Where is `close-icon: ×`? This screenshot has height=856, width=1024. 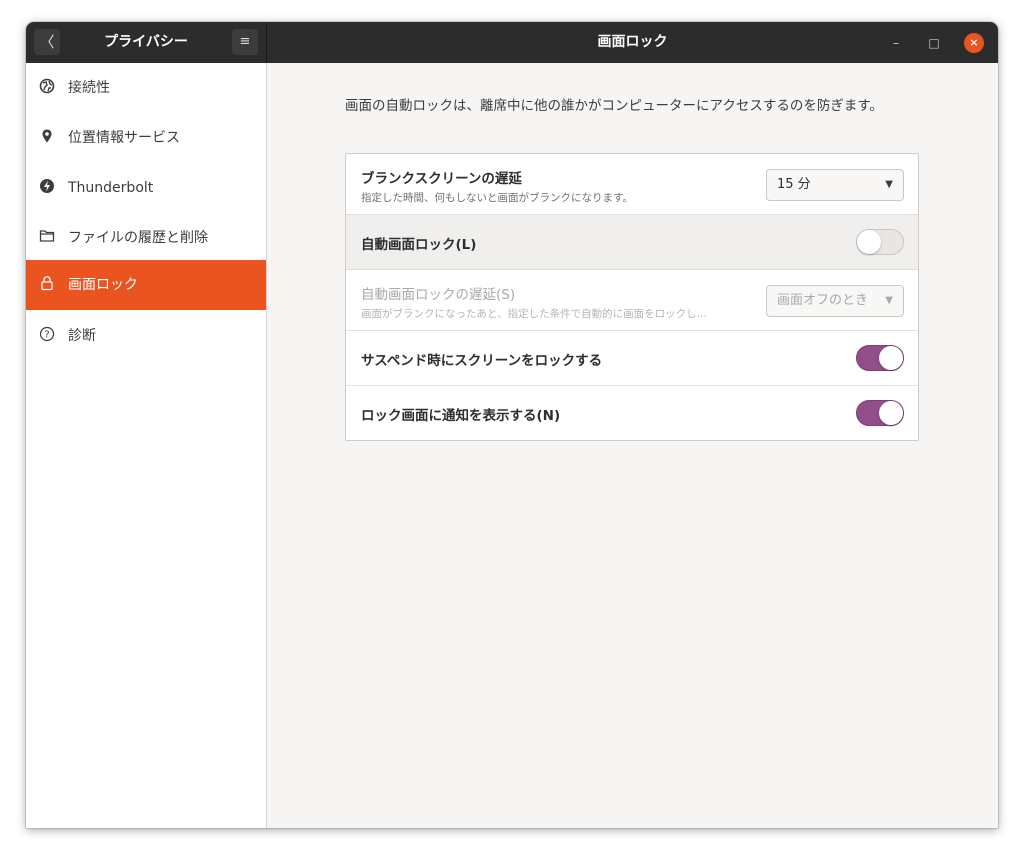 close-icon: × is located at coordinates (974, 42).